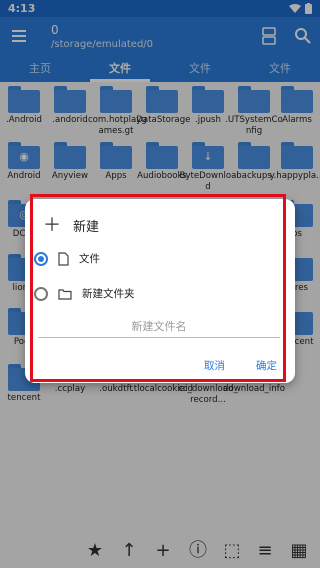 Image resolution: width=320 pixels, height=568 pixels. I want to click on filename-input, so click(159, 327).